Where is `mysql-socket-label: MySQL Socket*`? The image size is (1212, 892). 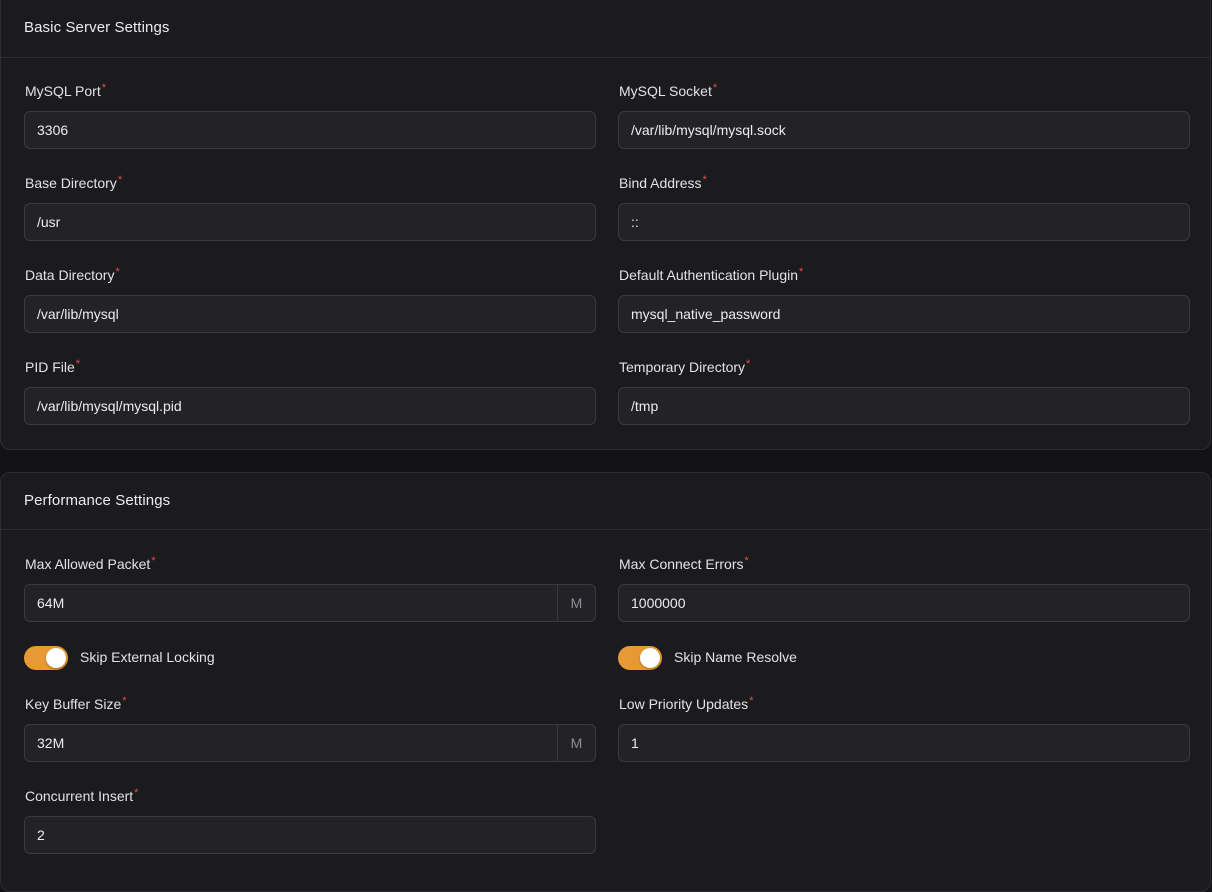 mysql-socket-label: MySQL Socket* is located at coordinates (668, 90).